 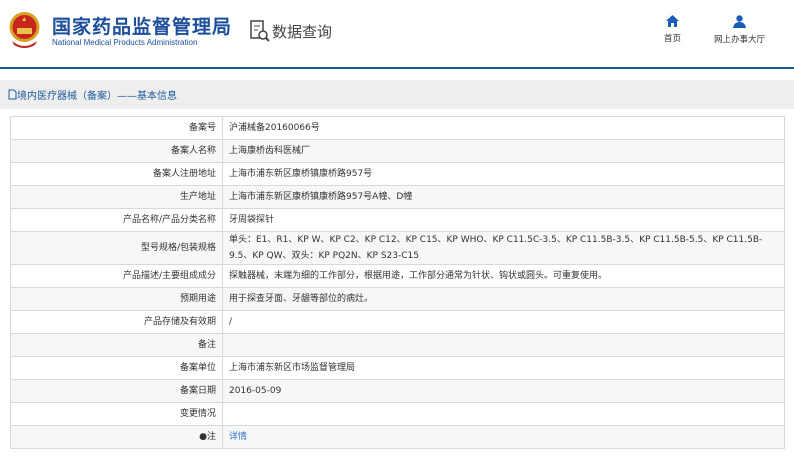 I want to click on agency-name-en: National Medical Products Administration, so click(x=125, y=42).